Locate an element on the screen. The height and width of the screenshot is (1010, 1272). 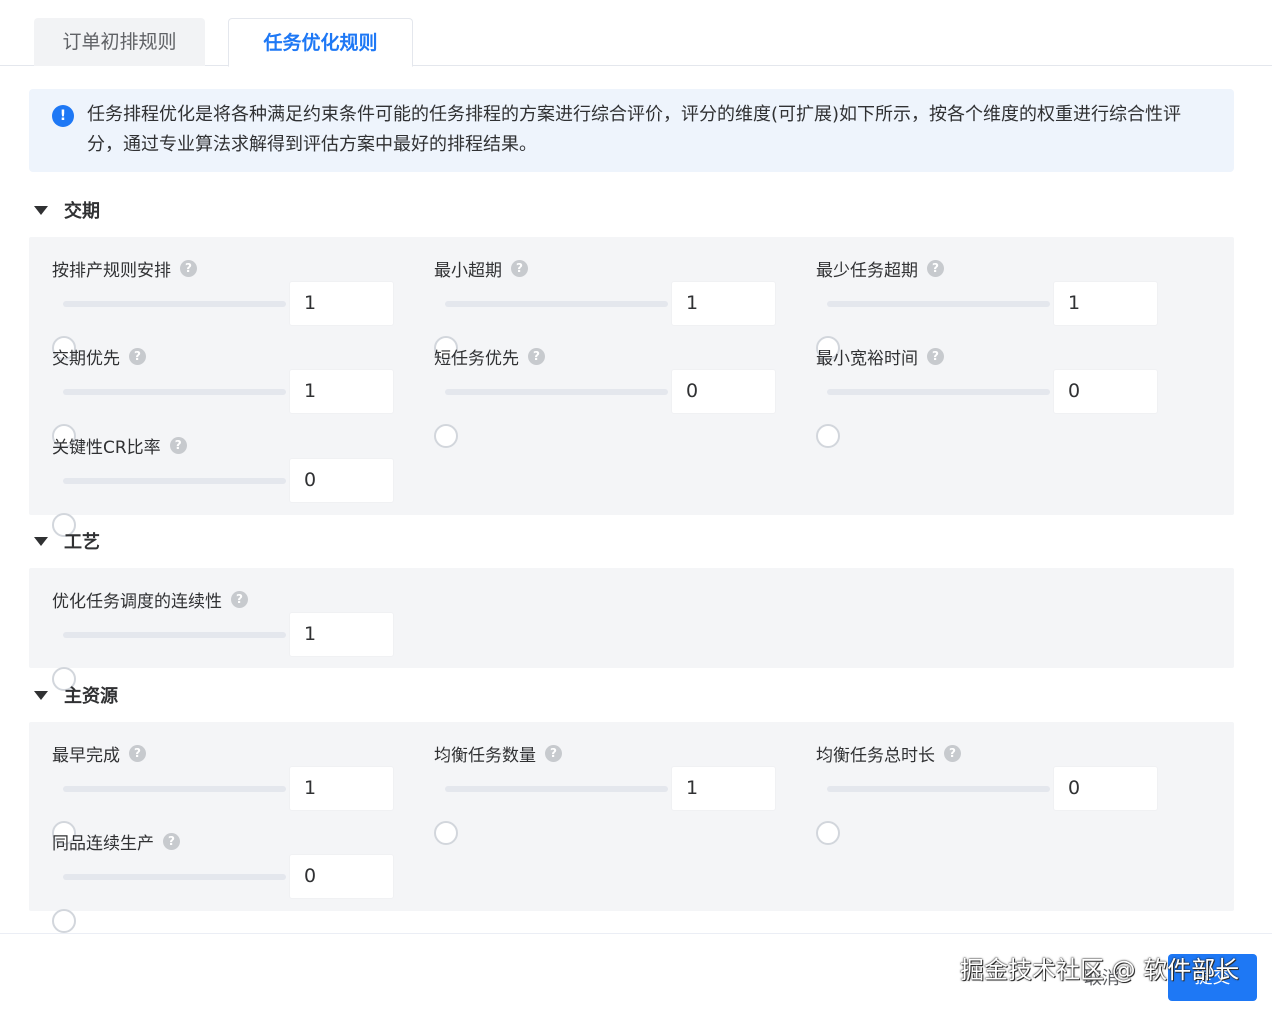
weight-item: 按排产规则安排? 1 is located at coordinates (232, 308).